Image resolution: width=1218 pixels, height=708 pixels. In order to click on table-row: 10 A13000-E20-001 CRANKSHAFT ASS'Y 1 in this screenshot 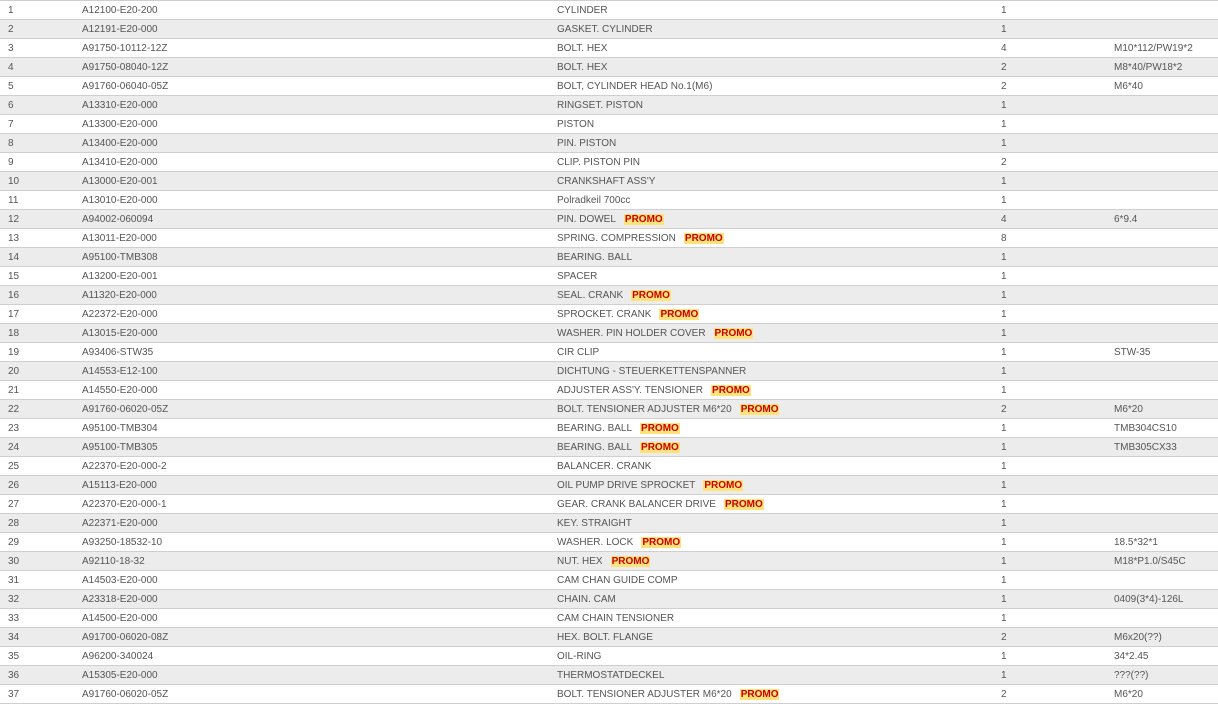, I will do `click(609, 181)`.